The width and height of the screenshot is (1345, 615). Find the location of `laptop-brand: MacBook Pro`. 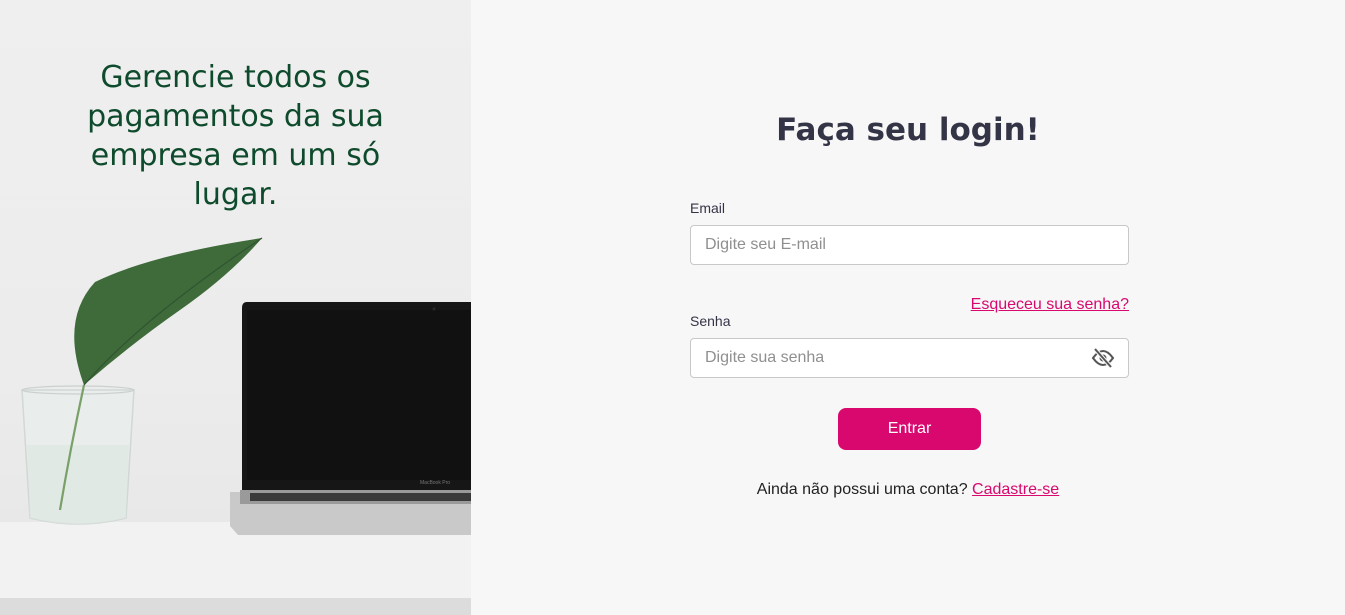

laptop-brand: MacBook Pro is located at coordinates (435, 483).